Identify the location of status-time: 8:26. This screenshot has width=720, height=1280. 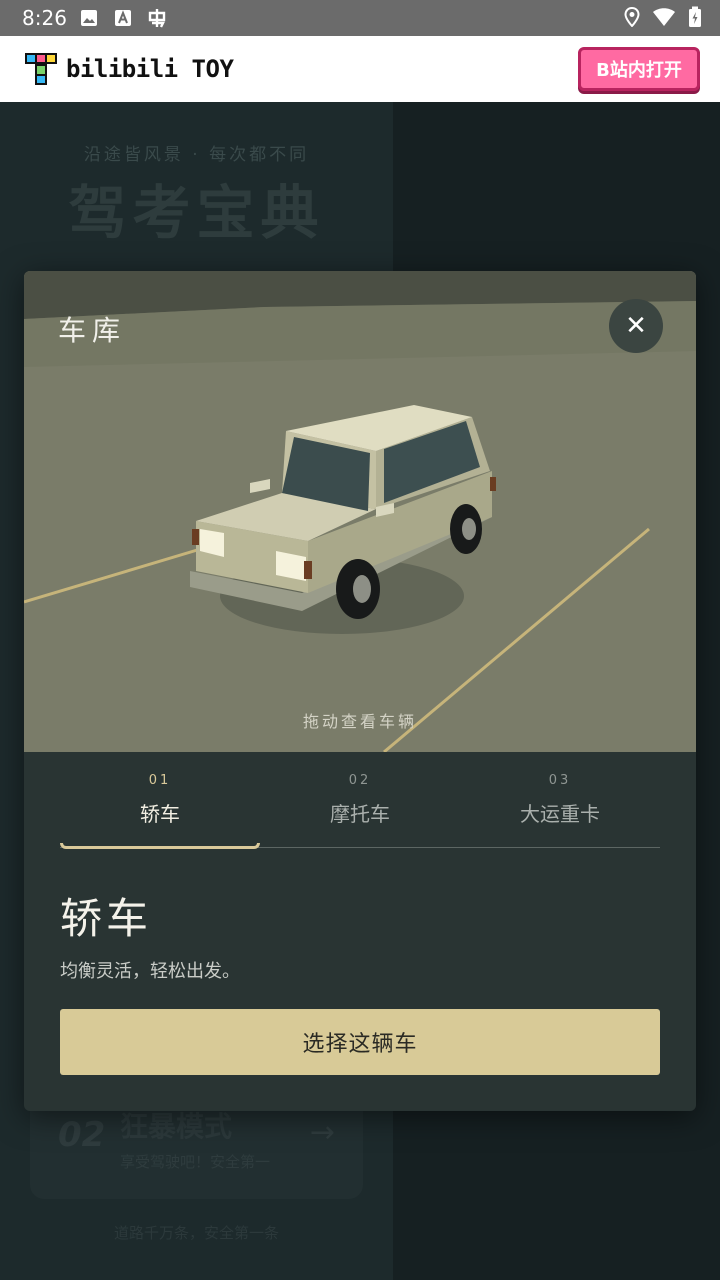
(44, 18).